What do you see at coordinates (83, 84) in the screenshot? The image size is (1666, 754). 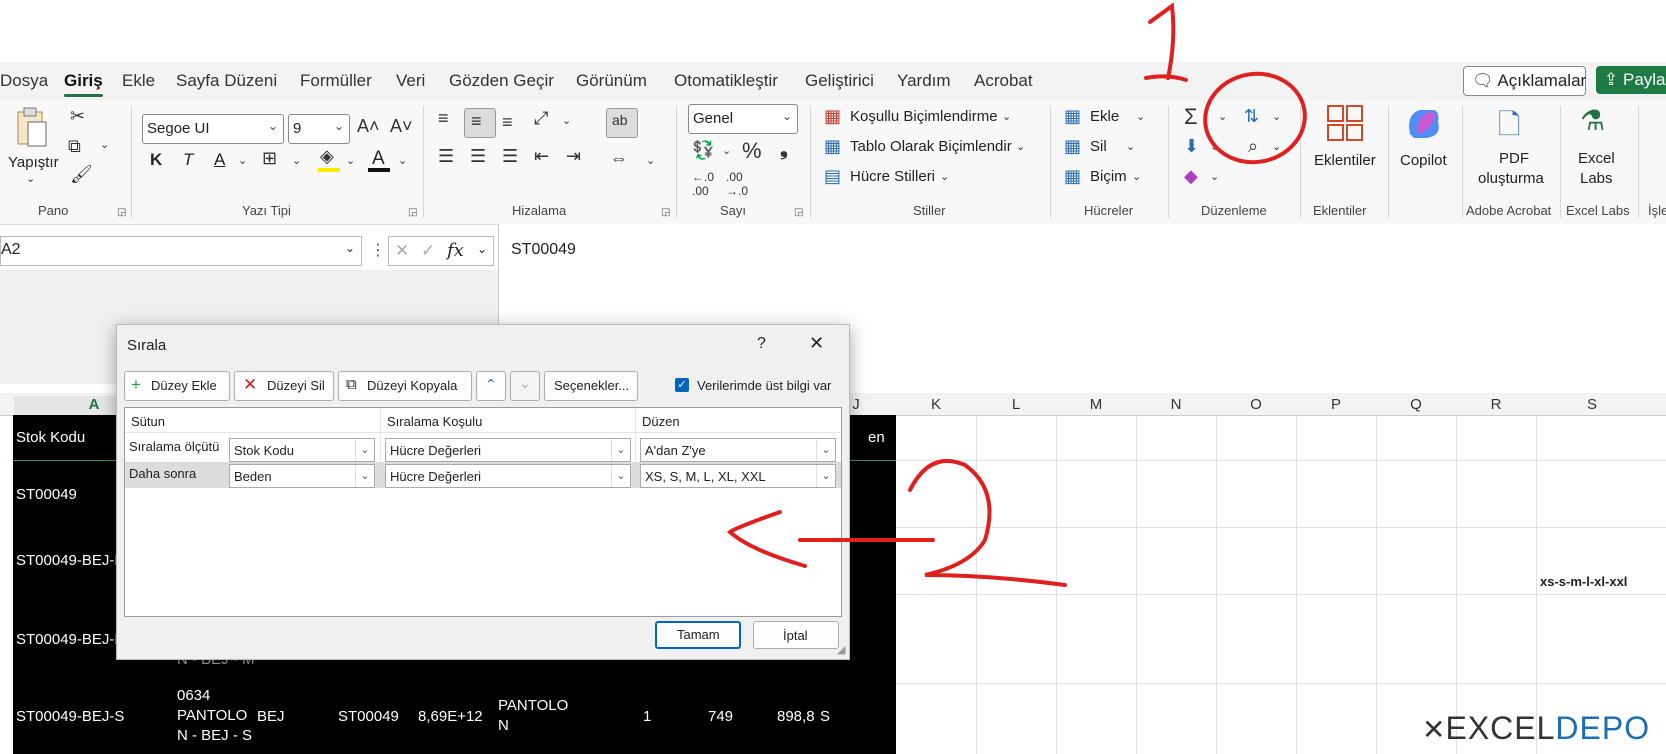 I see `tab-giris: Giriş` at bounding box center [83, 84].